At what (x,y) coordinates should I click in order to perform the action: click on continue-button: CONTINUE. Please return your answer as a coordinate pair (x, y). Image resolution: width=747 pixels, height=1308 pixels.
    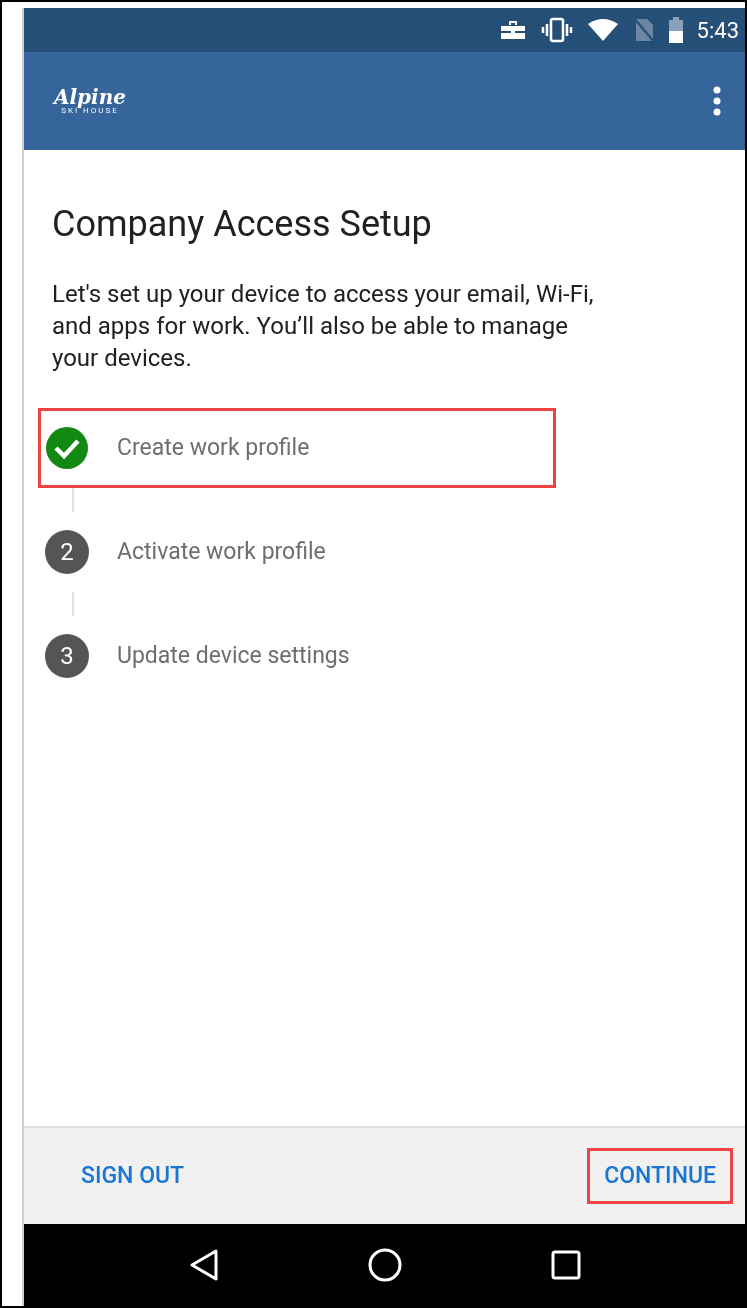
    Looking at the image, I should click on (660, 1176).